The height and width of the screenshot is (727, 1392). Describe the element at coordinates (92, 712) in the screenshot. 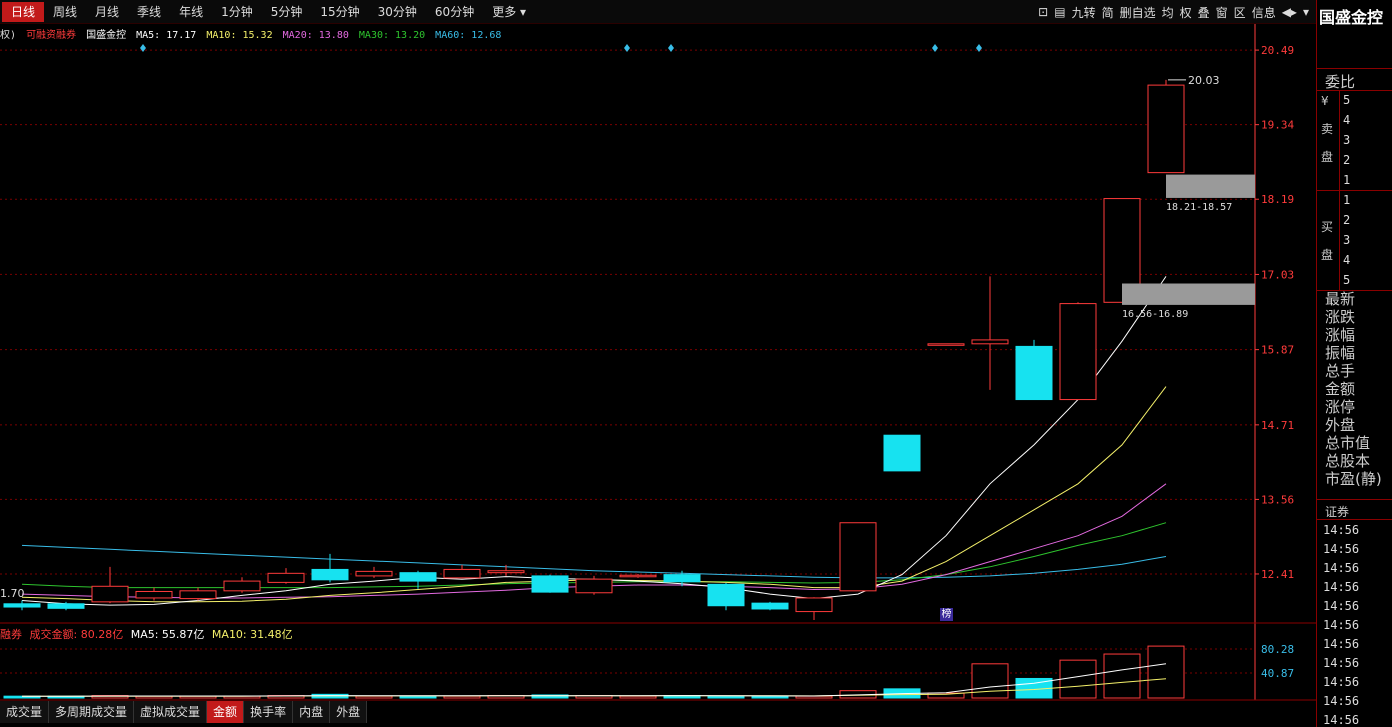

I see `indicator-tab-1: 多周期成交量` at that location.